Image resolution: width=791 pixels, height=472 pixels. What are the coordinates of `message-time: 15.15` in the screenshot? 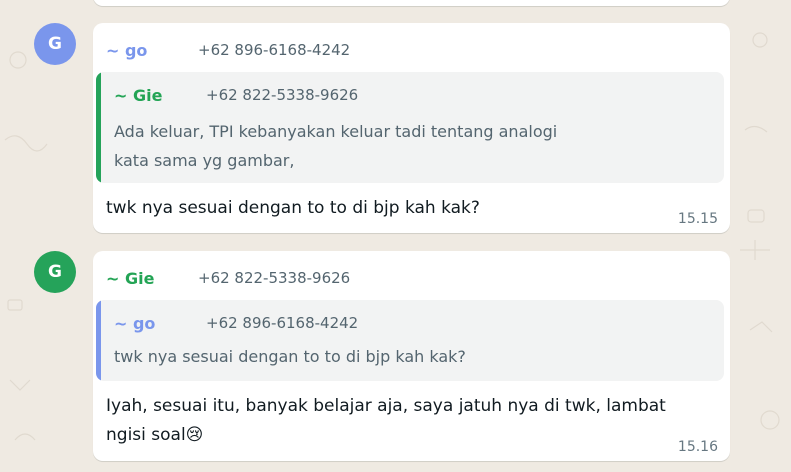 It's located at (697, 219).